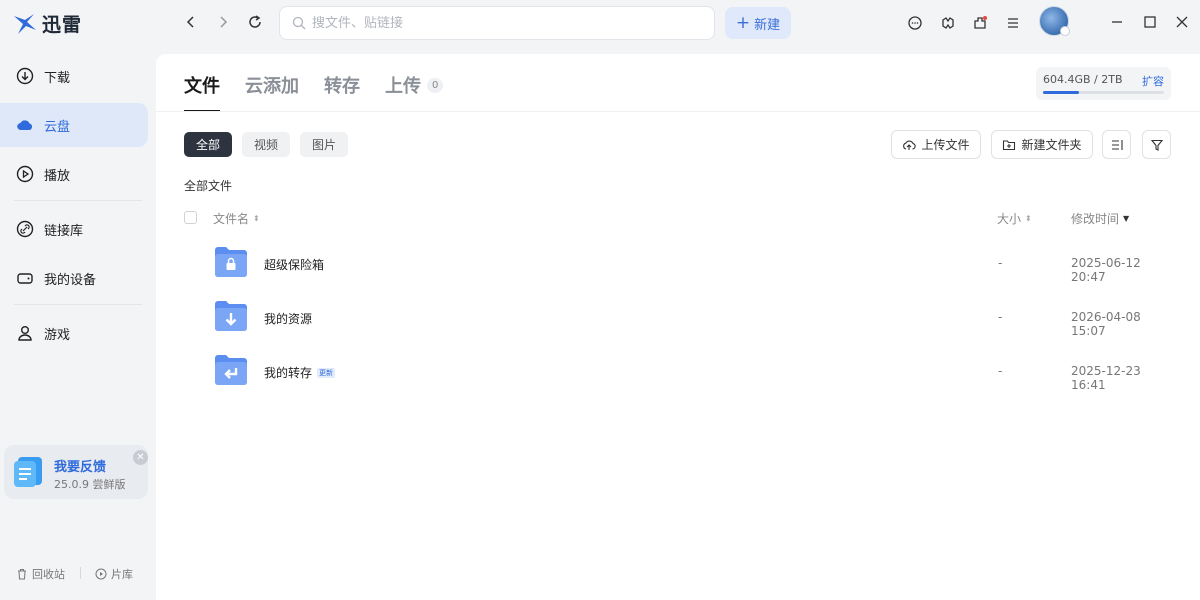 The height and width of the screenshot is (600, 1200). What do you see at coordinates (1095, 219) in the screenshot?
I see `column-header-label: 修改时间` at bounding box center [1095, 219].